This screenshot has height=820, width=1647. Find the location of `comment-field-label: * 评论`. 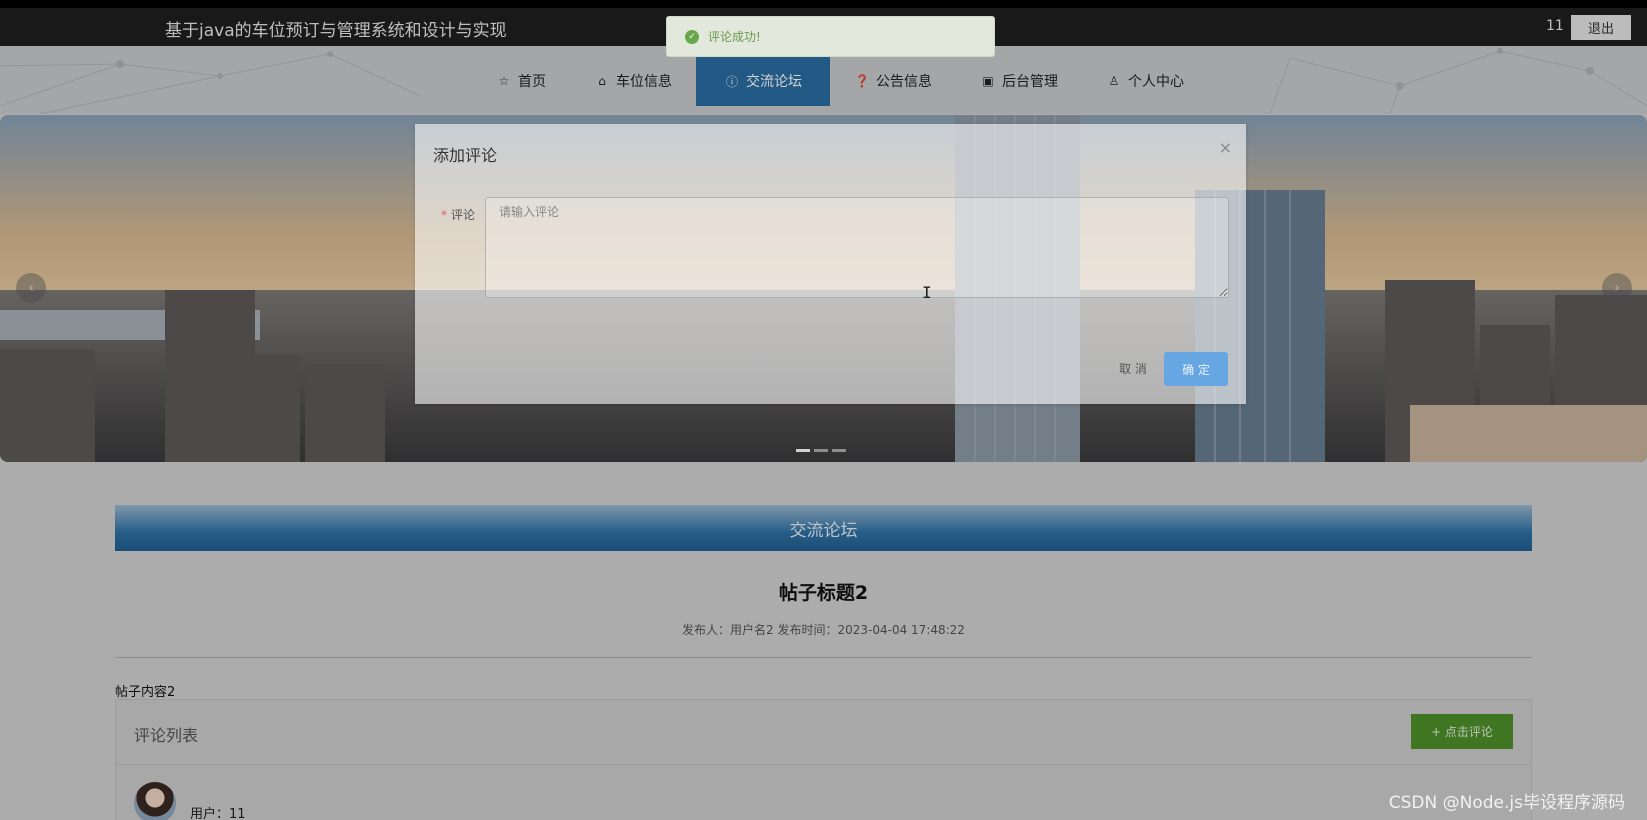

comment-field-label: * 评论 is located at coordinates (458, 214).